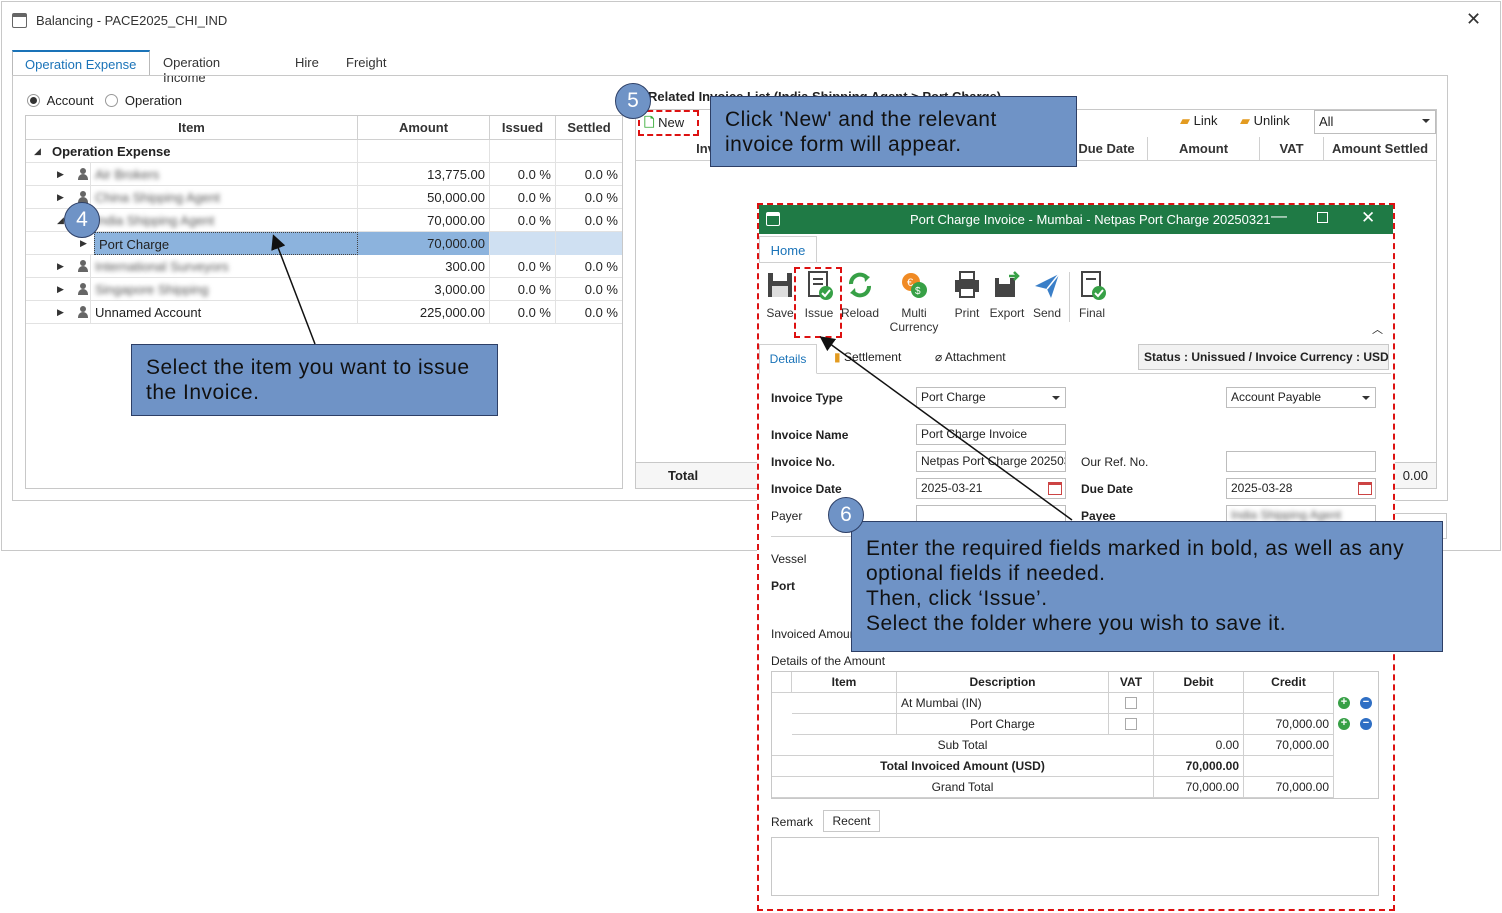 The width and height of the screenshot is (1502, 913). I want to click on arrow-to-port-charge, so click(293, 289).